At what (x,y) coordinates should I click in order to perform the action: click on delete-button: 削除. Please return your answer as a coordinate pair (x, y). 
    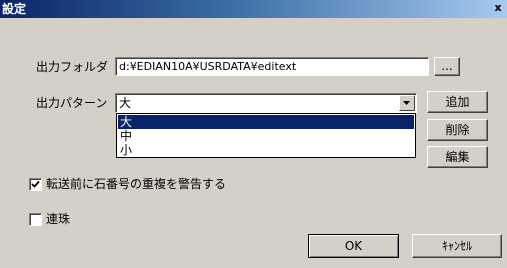
    Looking at the image, I should click on (457, 130).